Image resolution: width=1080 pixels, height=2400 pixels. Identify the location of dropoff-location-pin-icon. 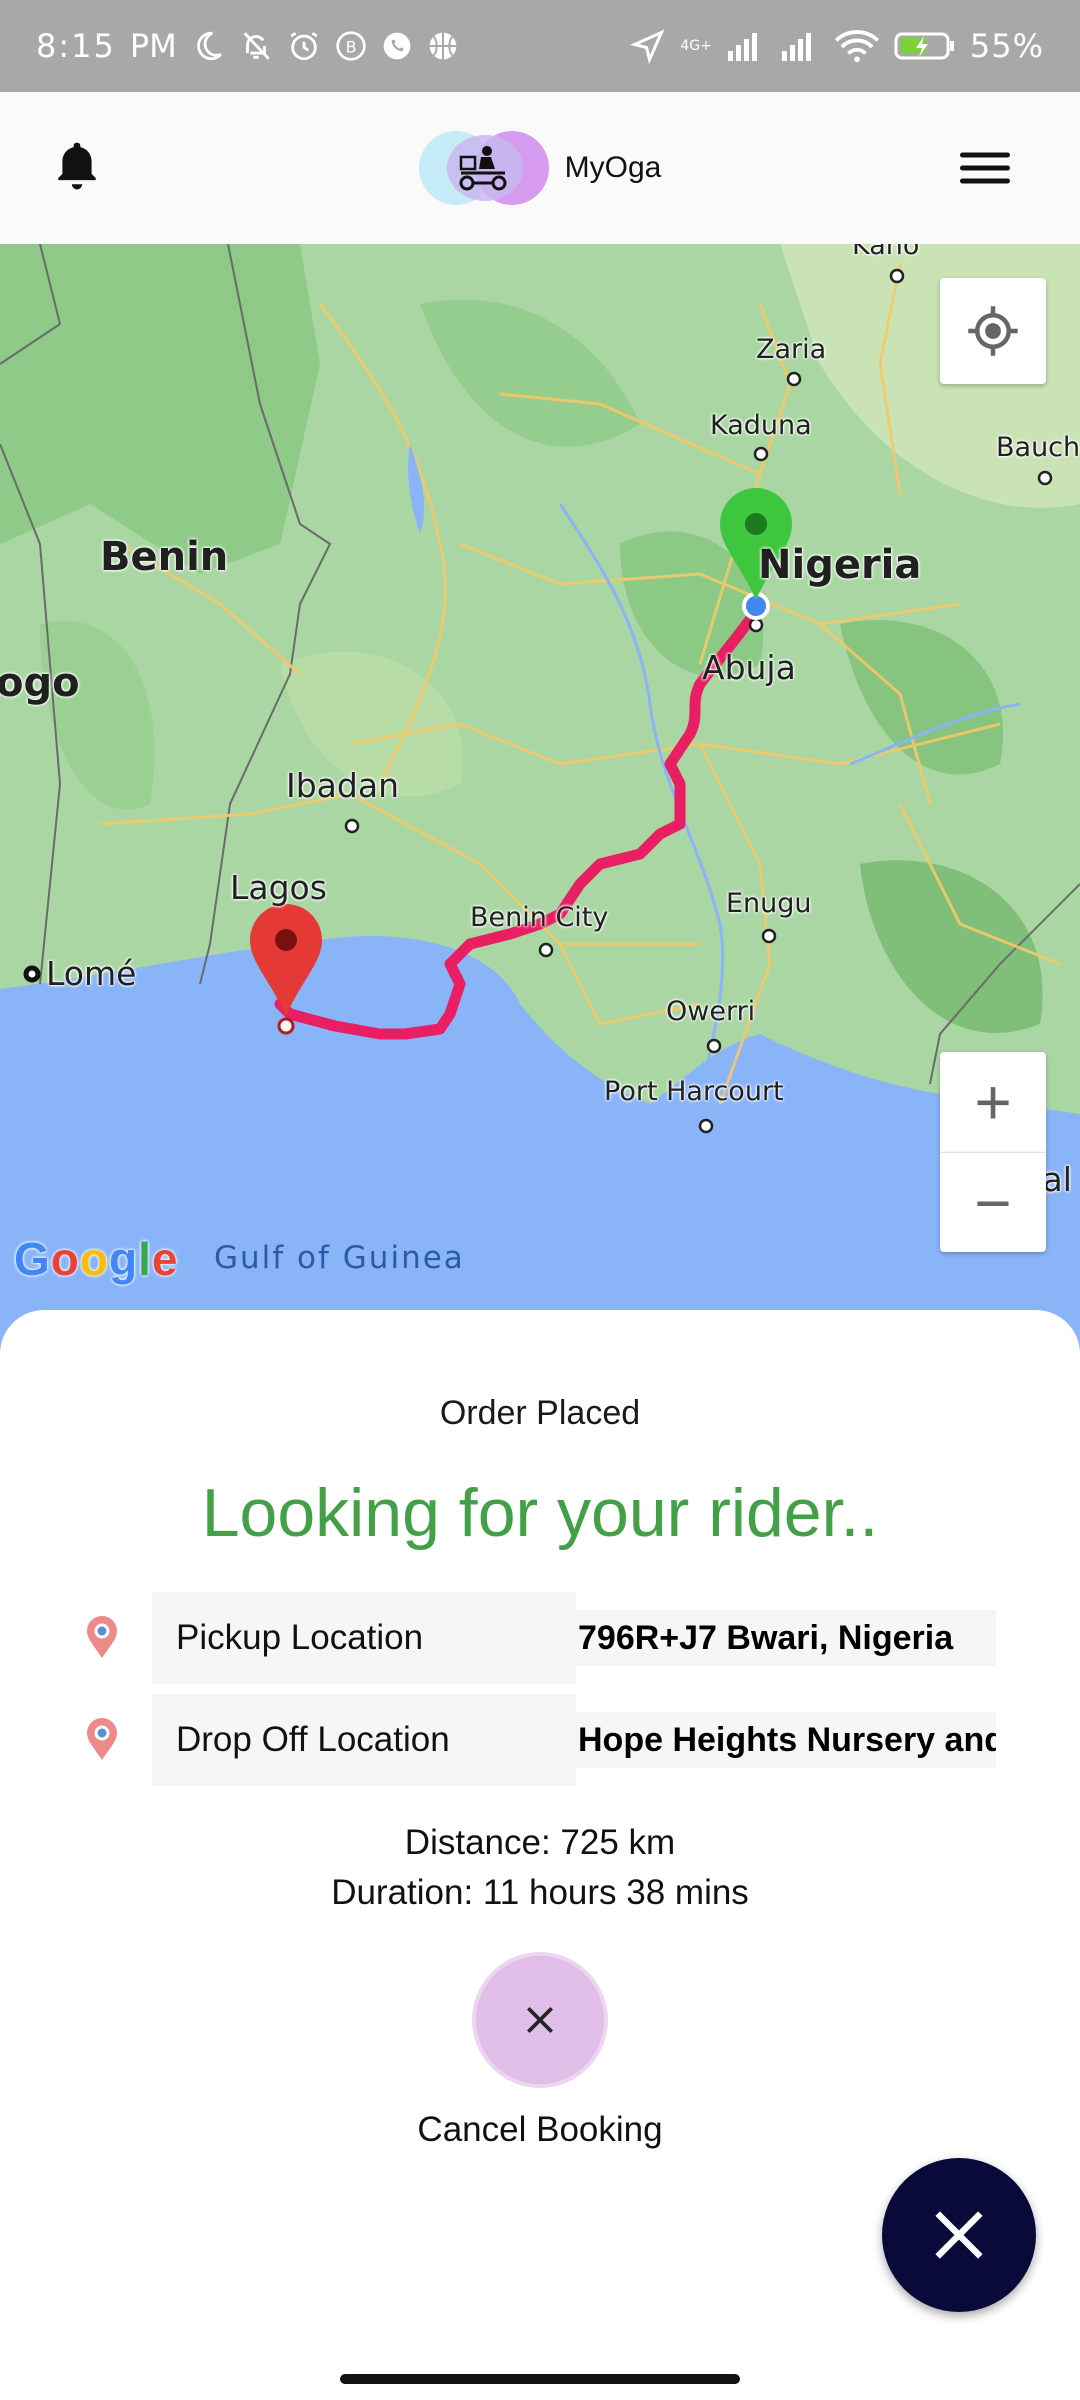
(102, 1741).